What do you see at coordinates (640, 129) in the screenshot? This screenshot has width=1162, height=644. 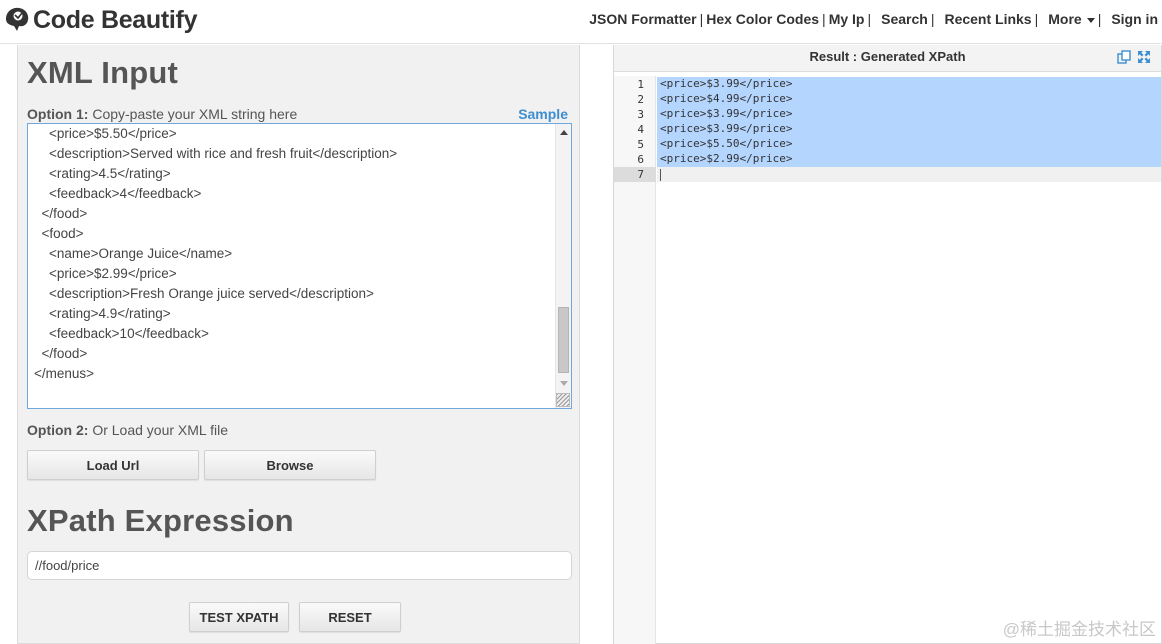 I see `line-number: 4` at bounding box center [640, 129].